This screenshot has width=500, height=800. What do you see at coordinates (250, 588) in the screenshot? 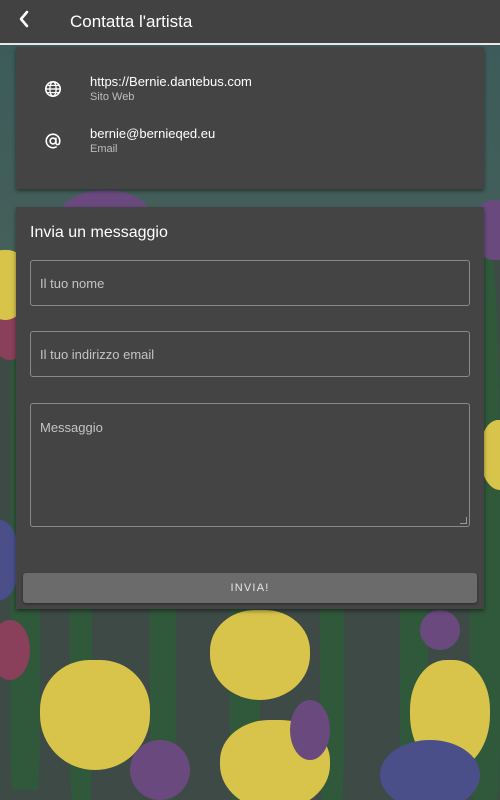
I see `submit-button: INVIA!` at bounding box center [250, 588].